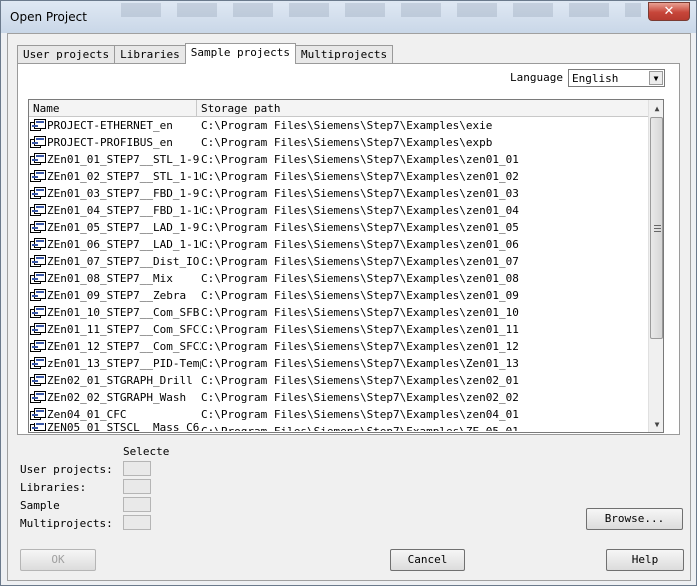 The image size is (697, 586). I want to click on close-button: ✕, so click(669, 11).